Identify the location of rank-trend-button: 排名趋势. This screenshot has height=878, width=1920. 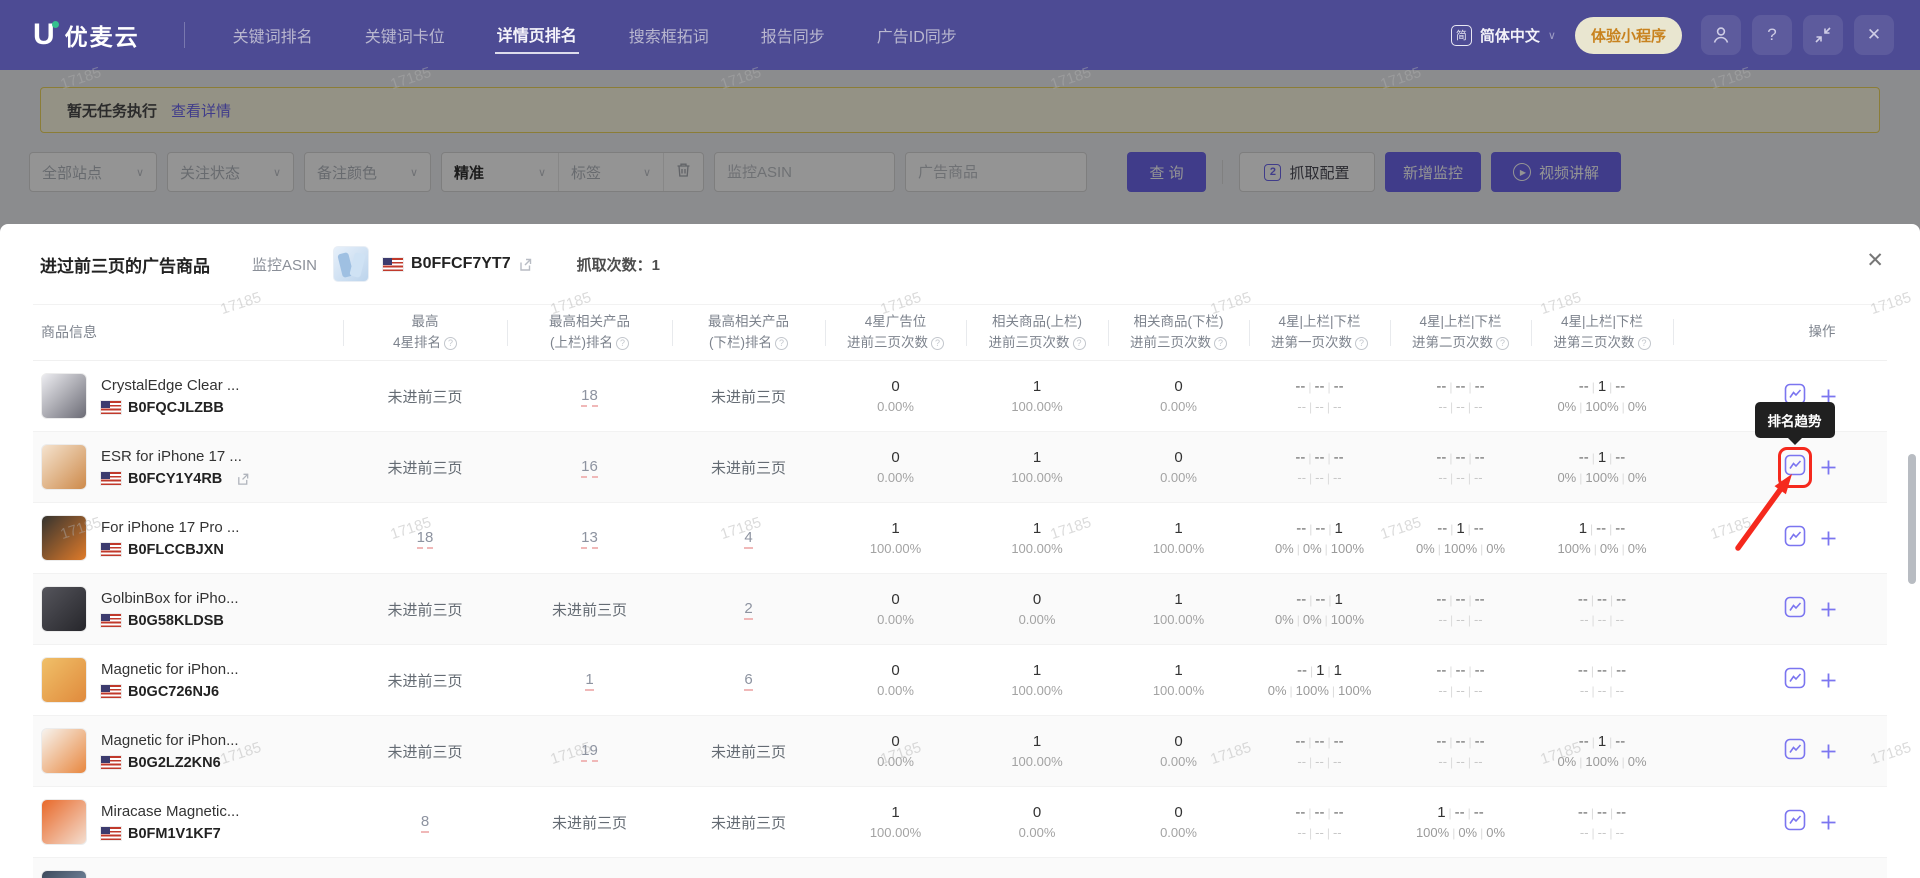
(1794, 444).